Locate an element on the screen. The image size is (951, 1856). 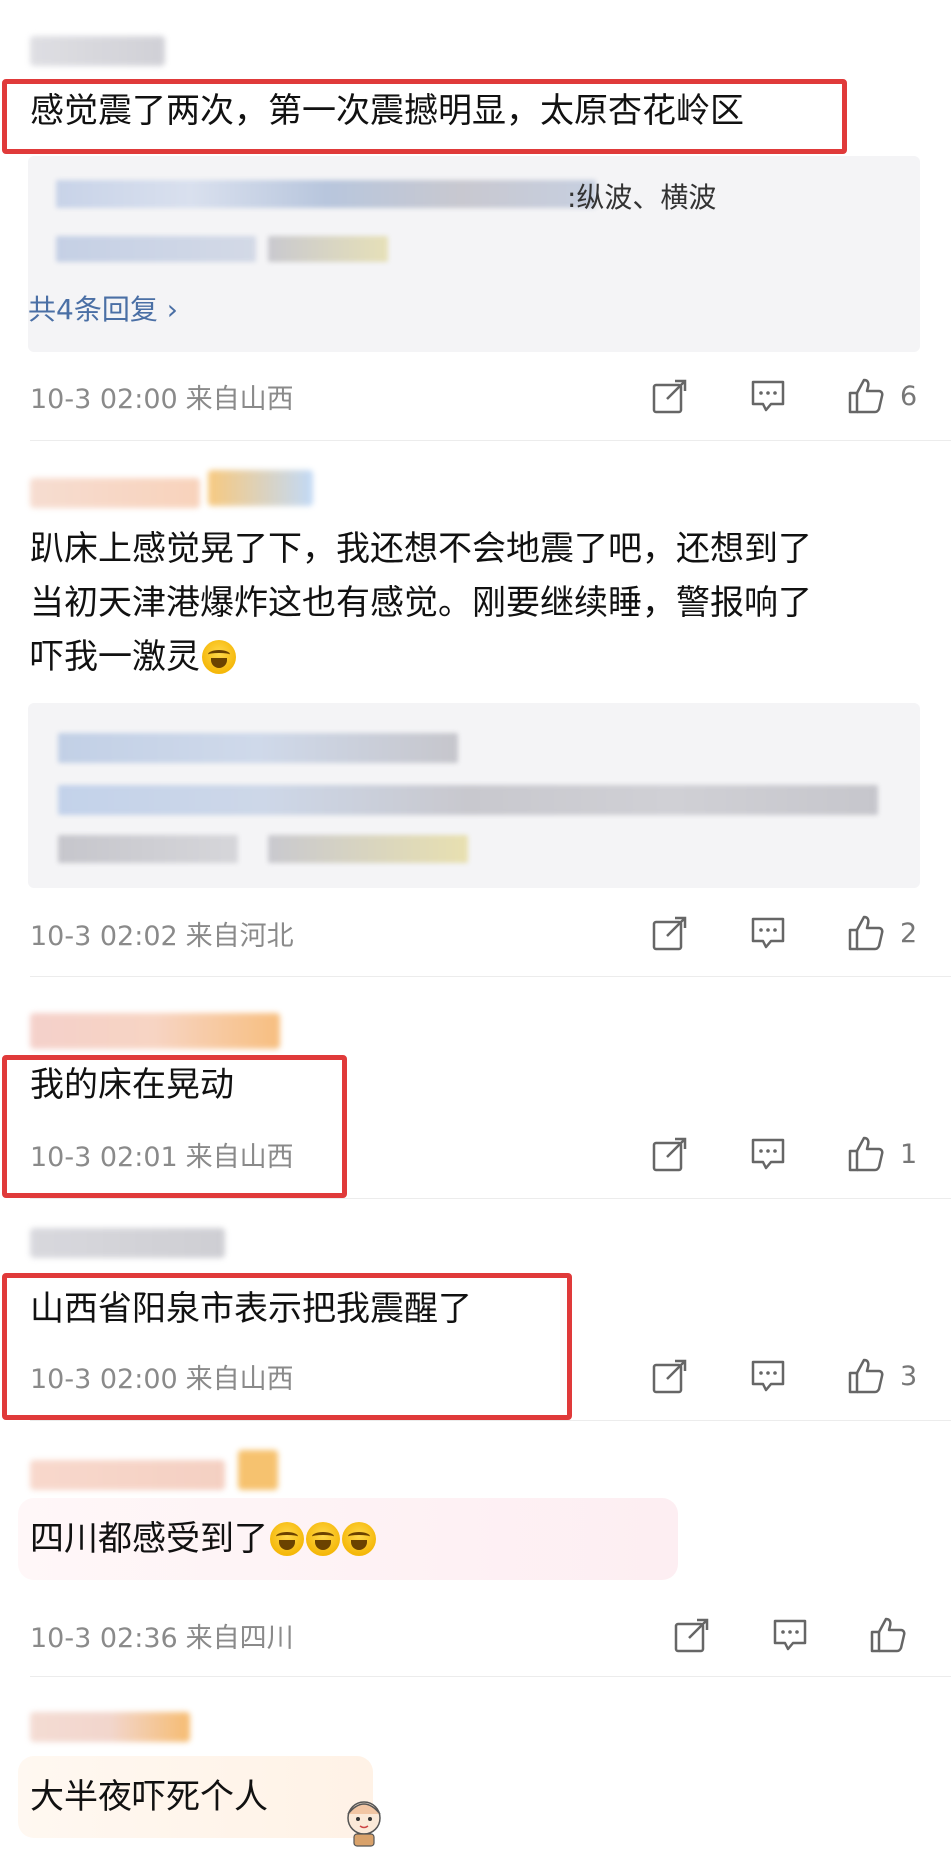
like-button: 6 is located at coordinates (881, 396).